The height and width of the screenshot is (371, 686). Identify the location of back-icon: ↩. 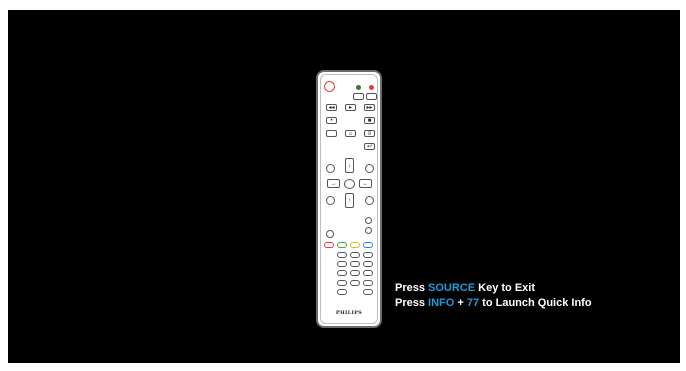
(369, 146).